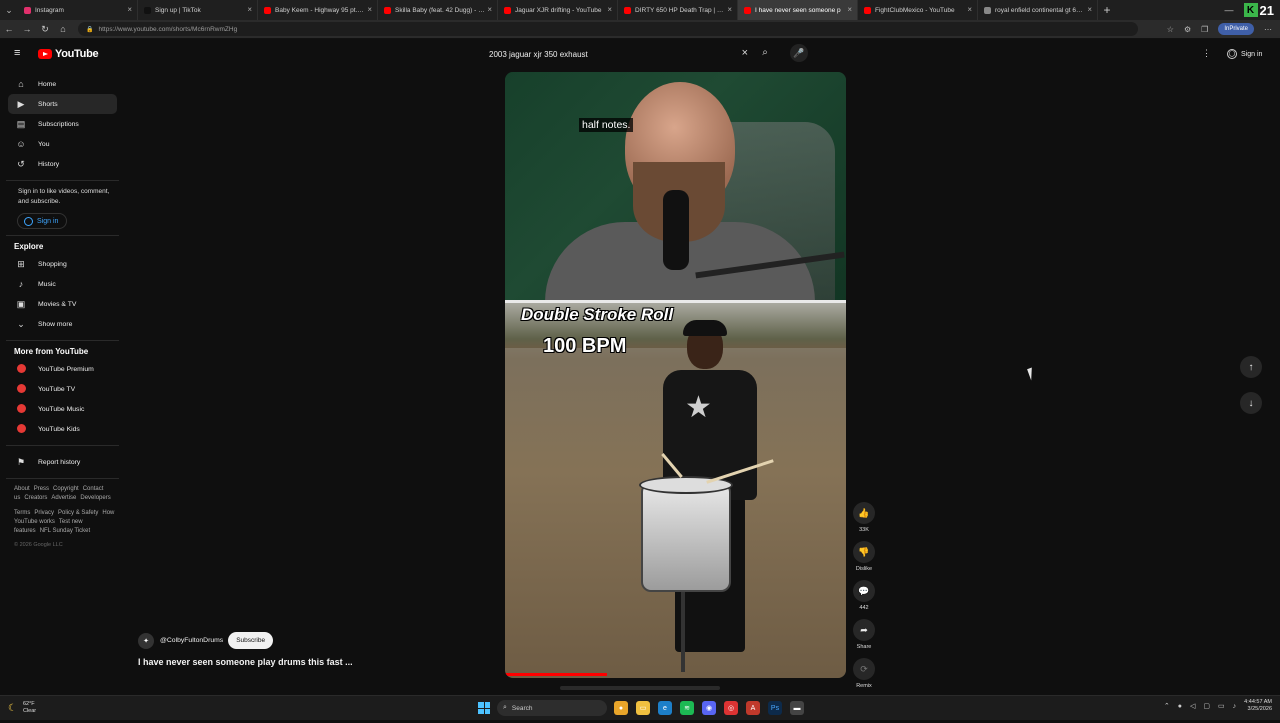 This screenshot has height=723, width=1280. Describe the element at coordinates (1204, 29) in the screenshot. I see `collections-icon: ❐` at that location.